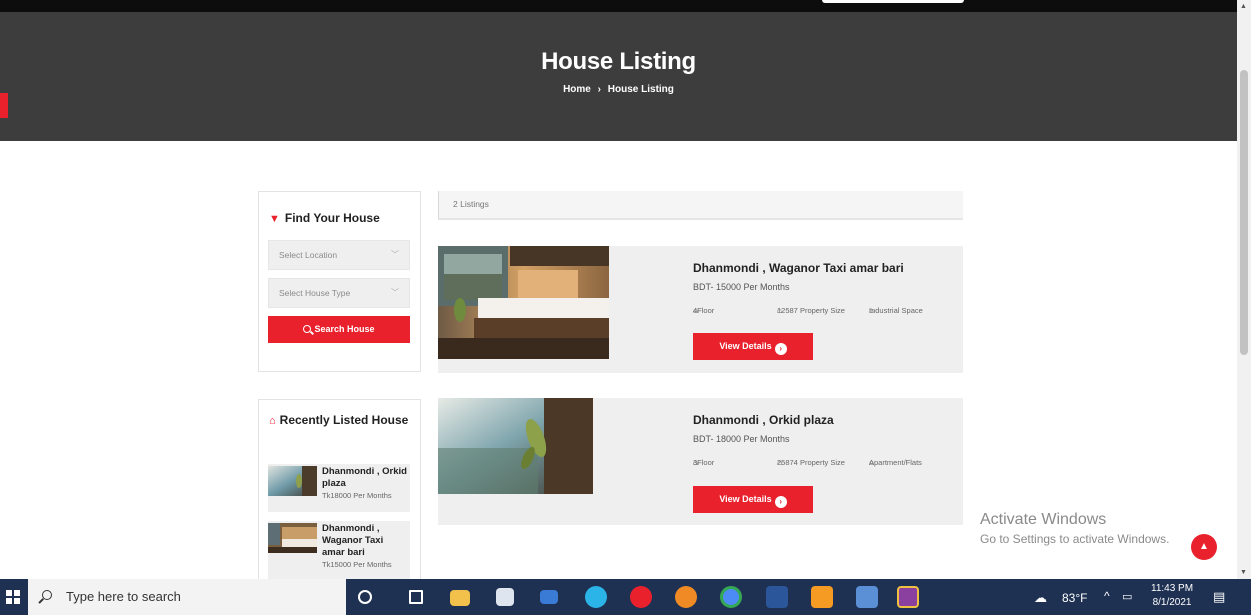 The width and height of the screenshot is (1251, 615). Describe the element at coordinates (357, 564) in the screenshot. I see `recent-item-price: Tk15000 Per Months` at that location.